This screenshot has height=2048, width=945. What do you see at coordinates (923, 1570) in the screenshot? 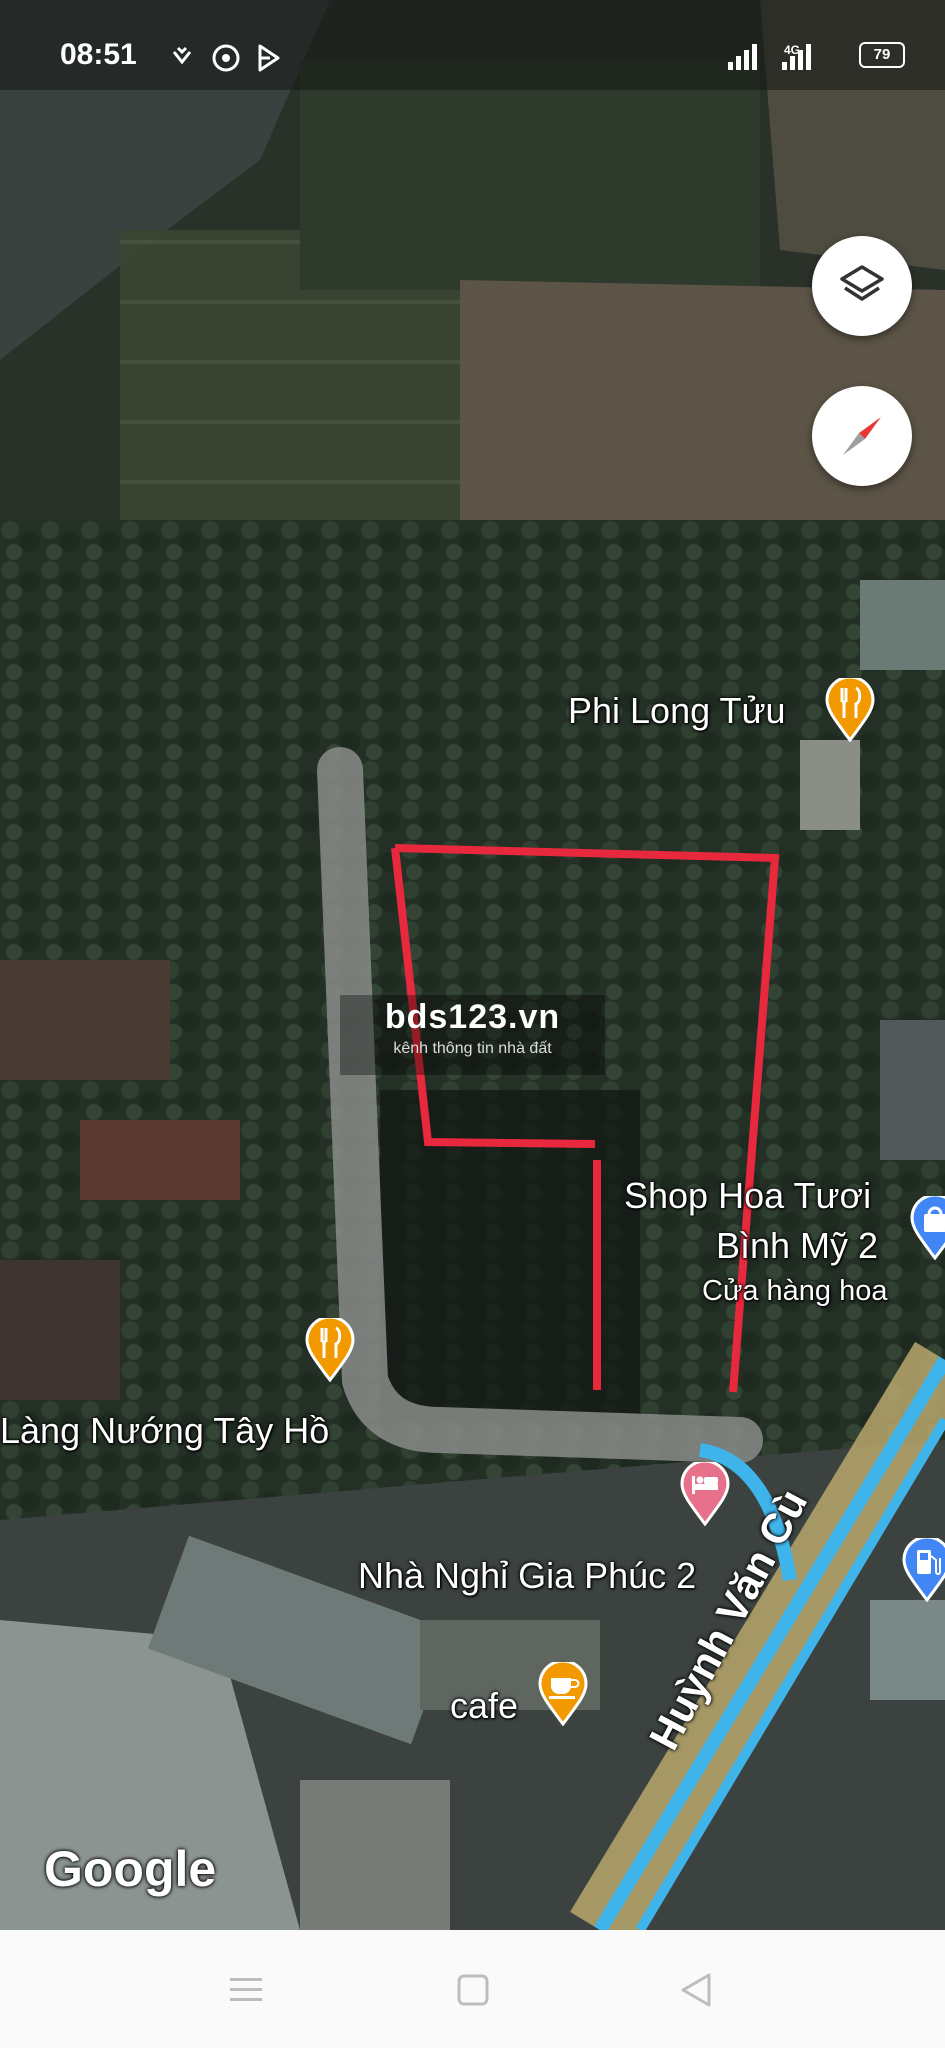
I see `gas-station-icon` at bounding box center [923, 1570].